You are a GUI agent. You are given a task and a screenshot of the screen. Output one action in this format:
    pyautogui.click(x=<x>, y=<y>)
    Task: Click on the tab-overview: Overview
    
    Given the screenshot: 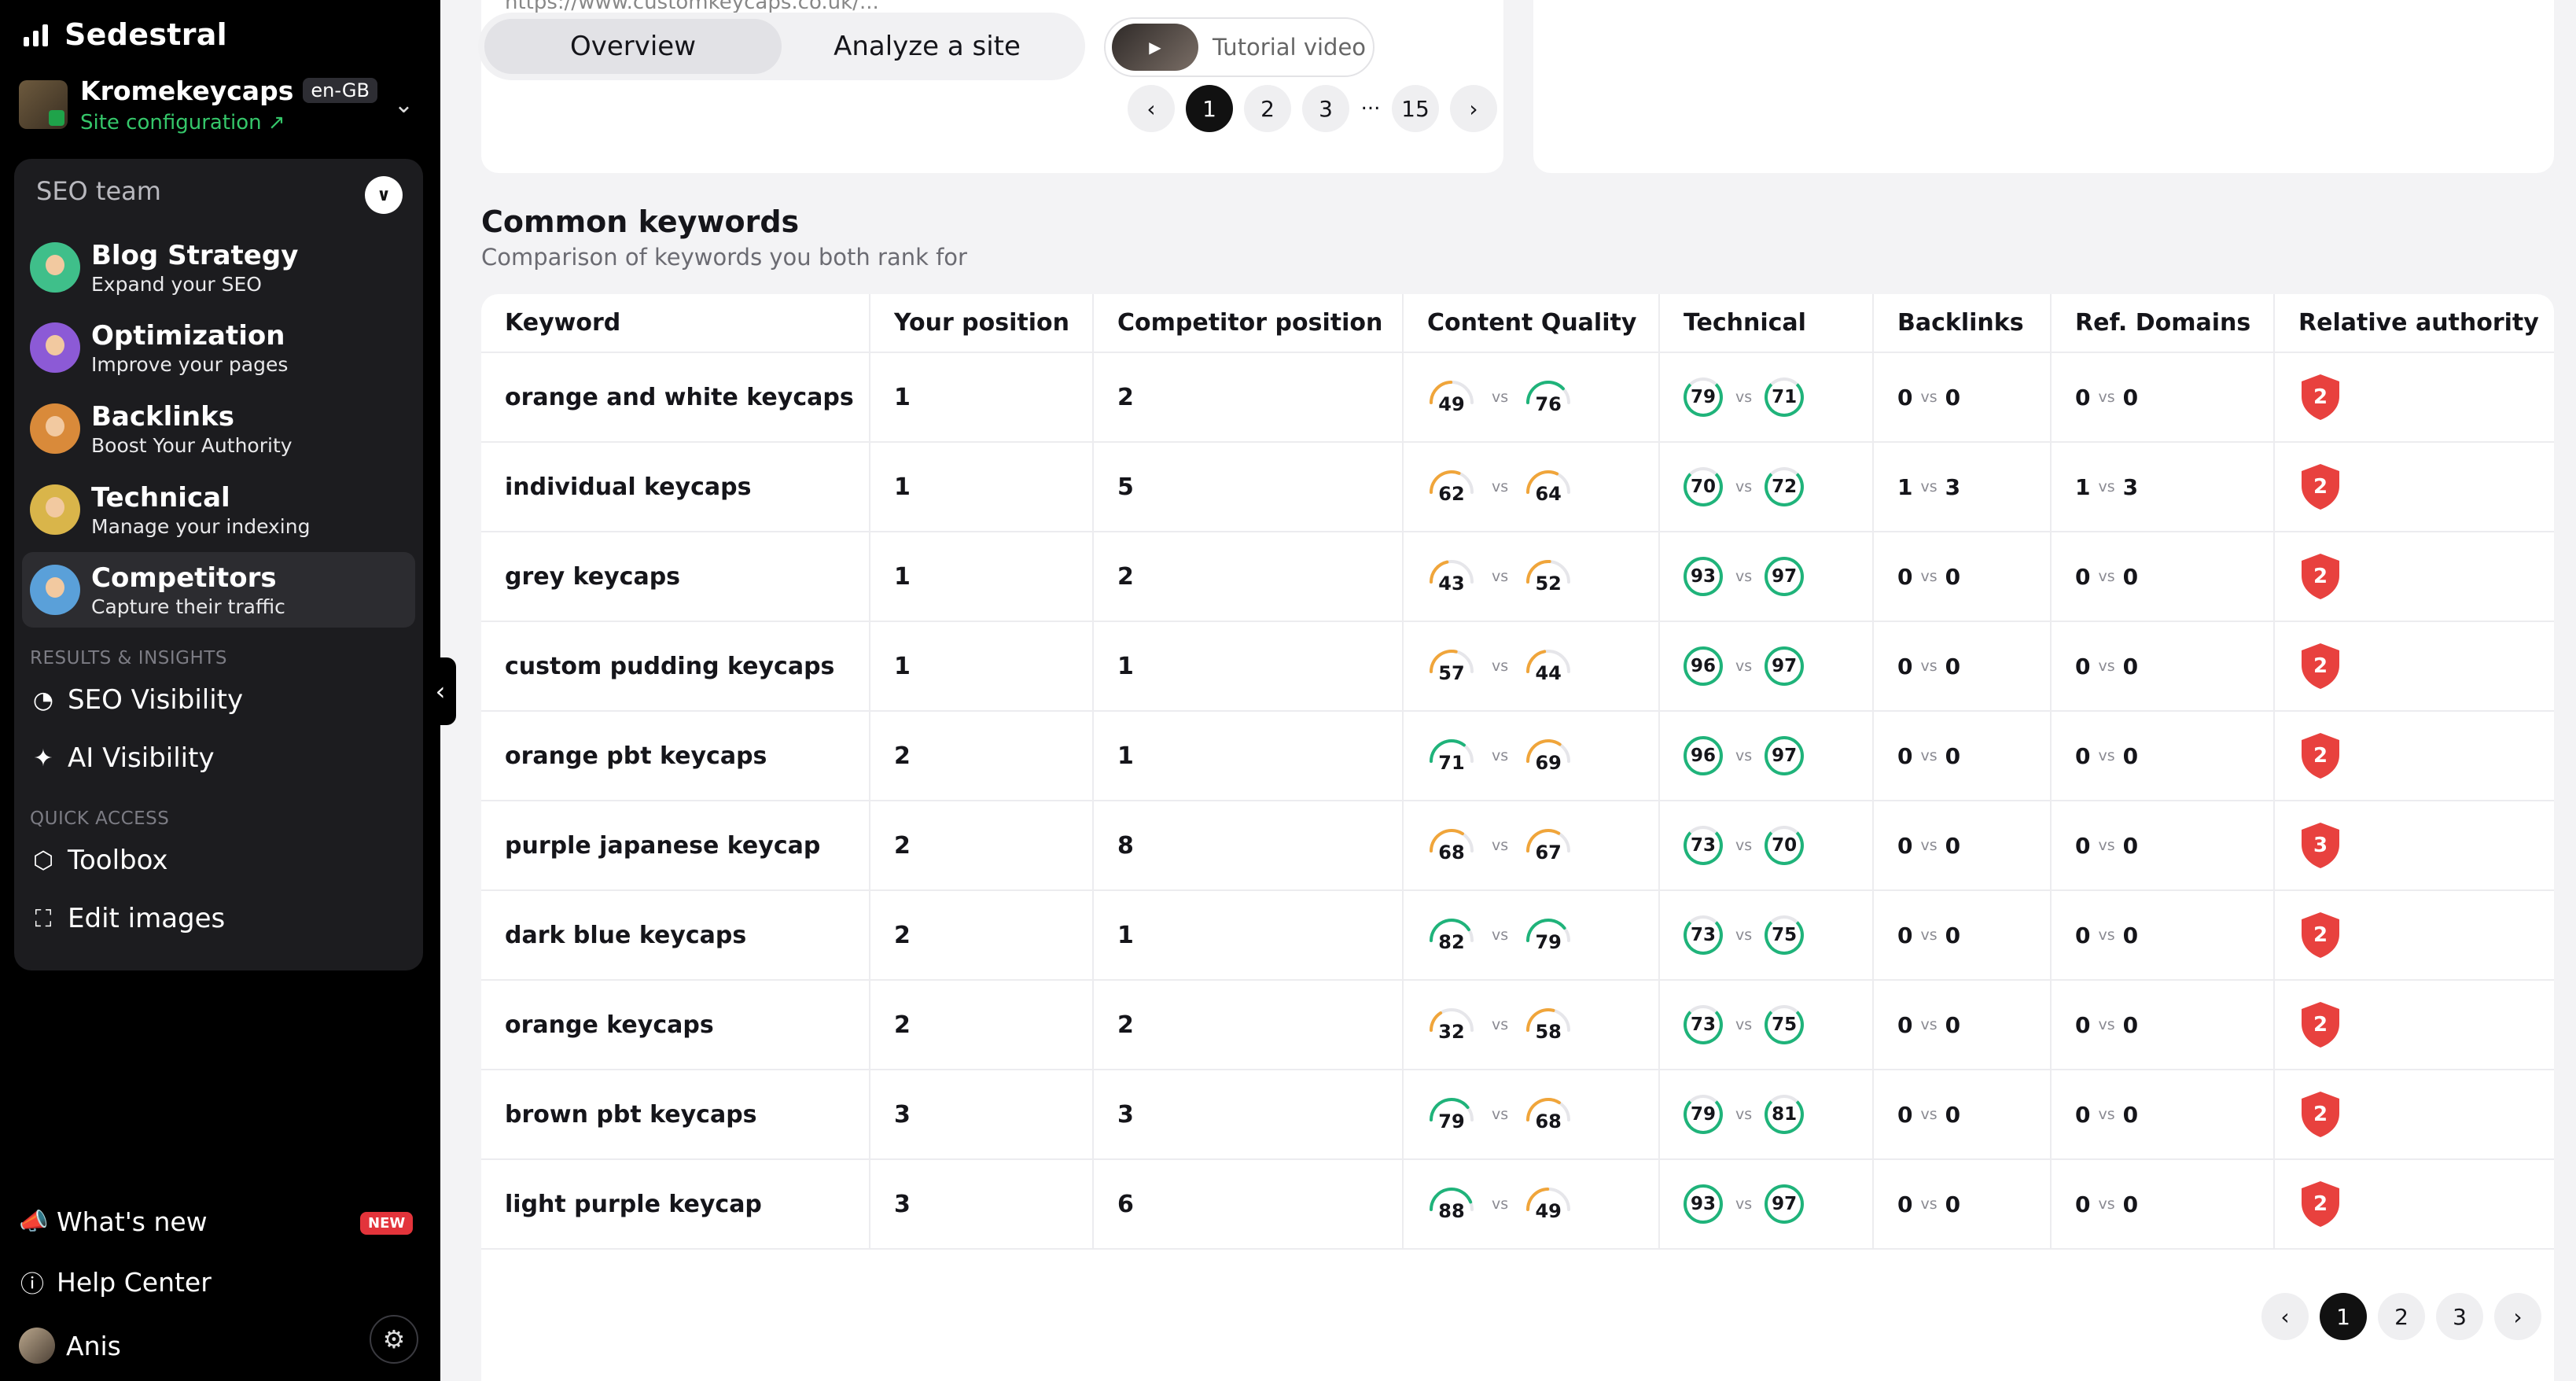 What is the action you would take?
    pyautogui.click(x=633, y=46)
    